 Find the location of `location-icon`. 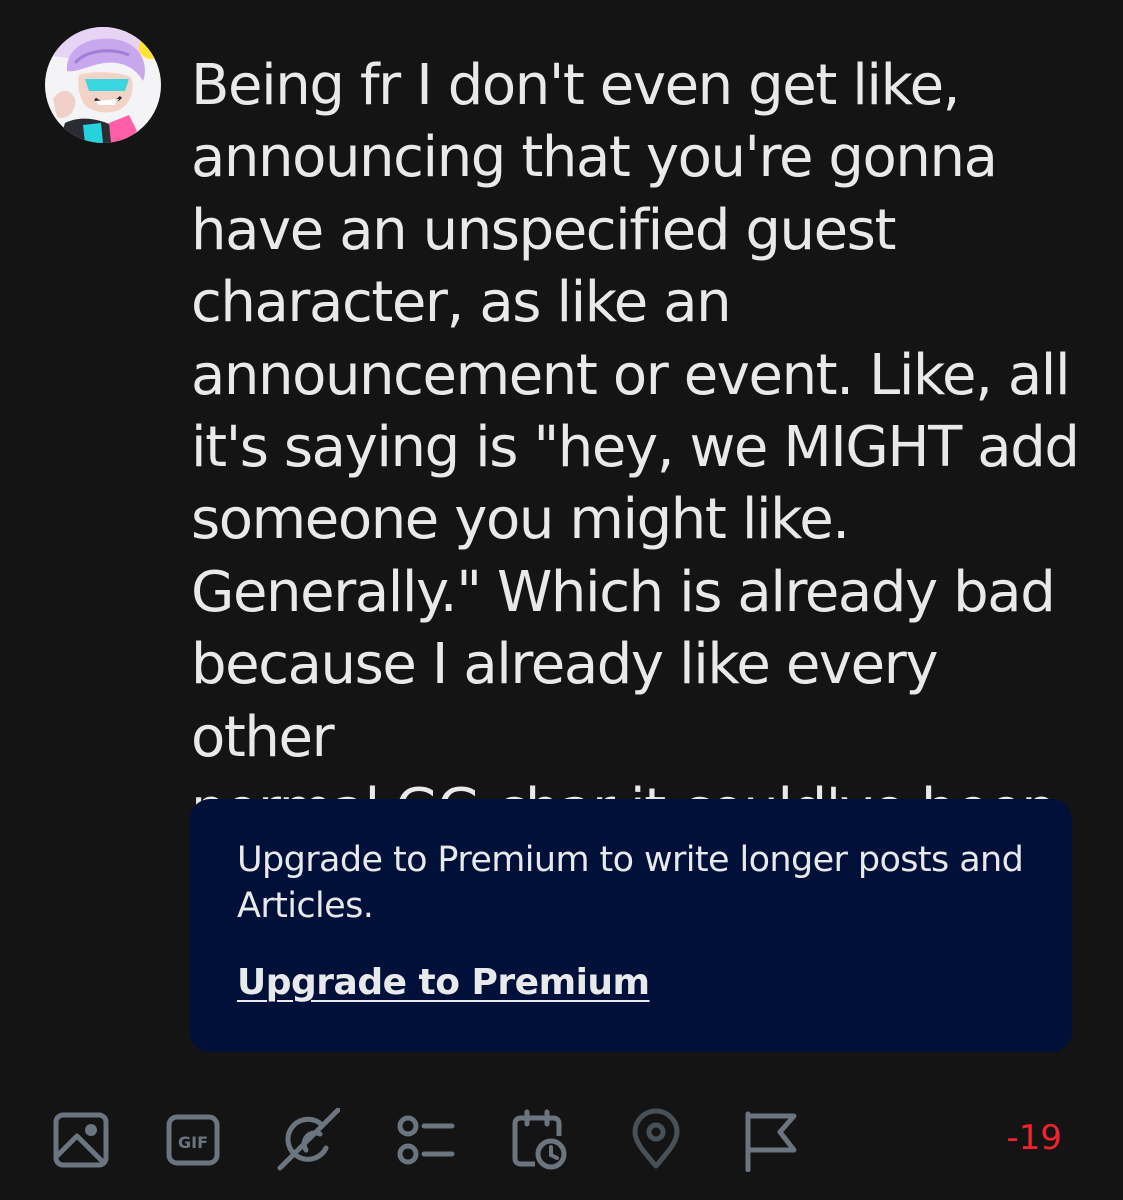

location-icon is located at coordinates (656, 1138).